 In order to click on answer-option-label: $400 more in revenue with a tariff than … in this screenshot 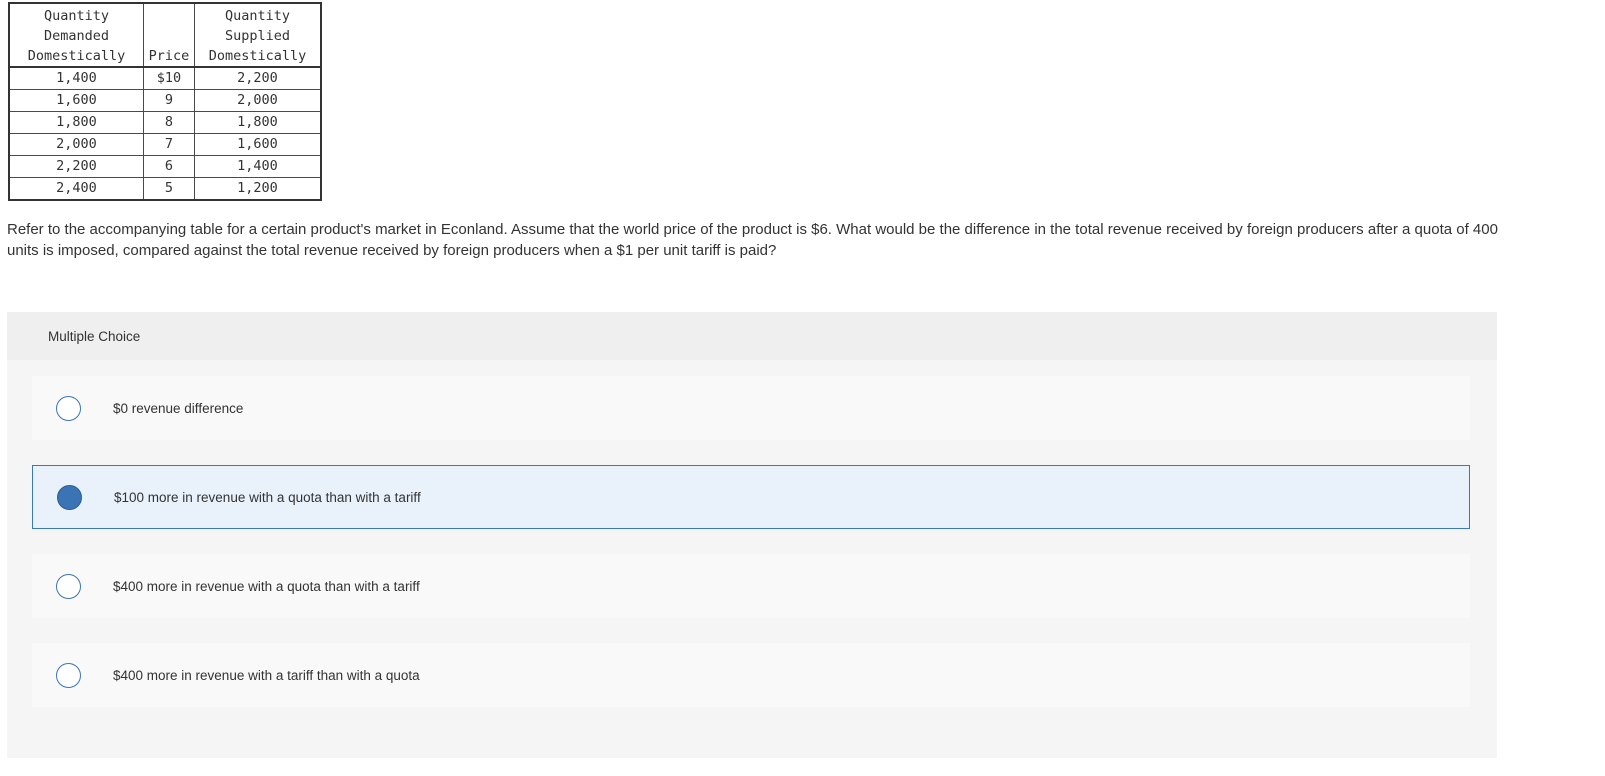, I will do `click(266, 675)`.